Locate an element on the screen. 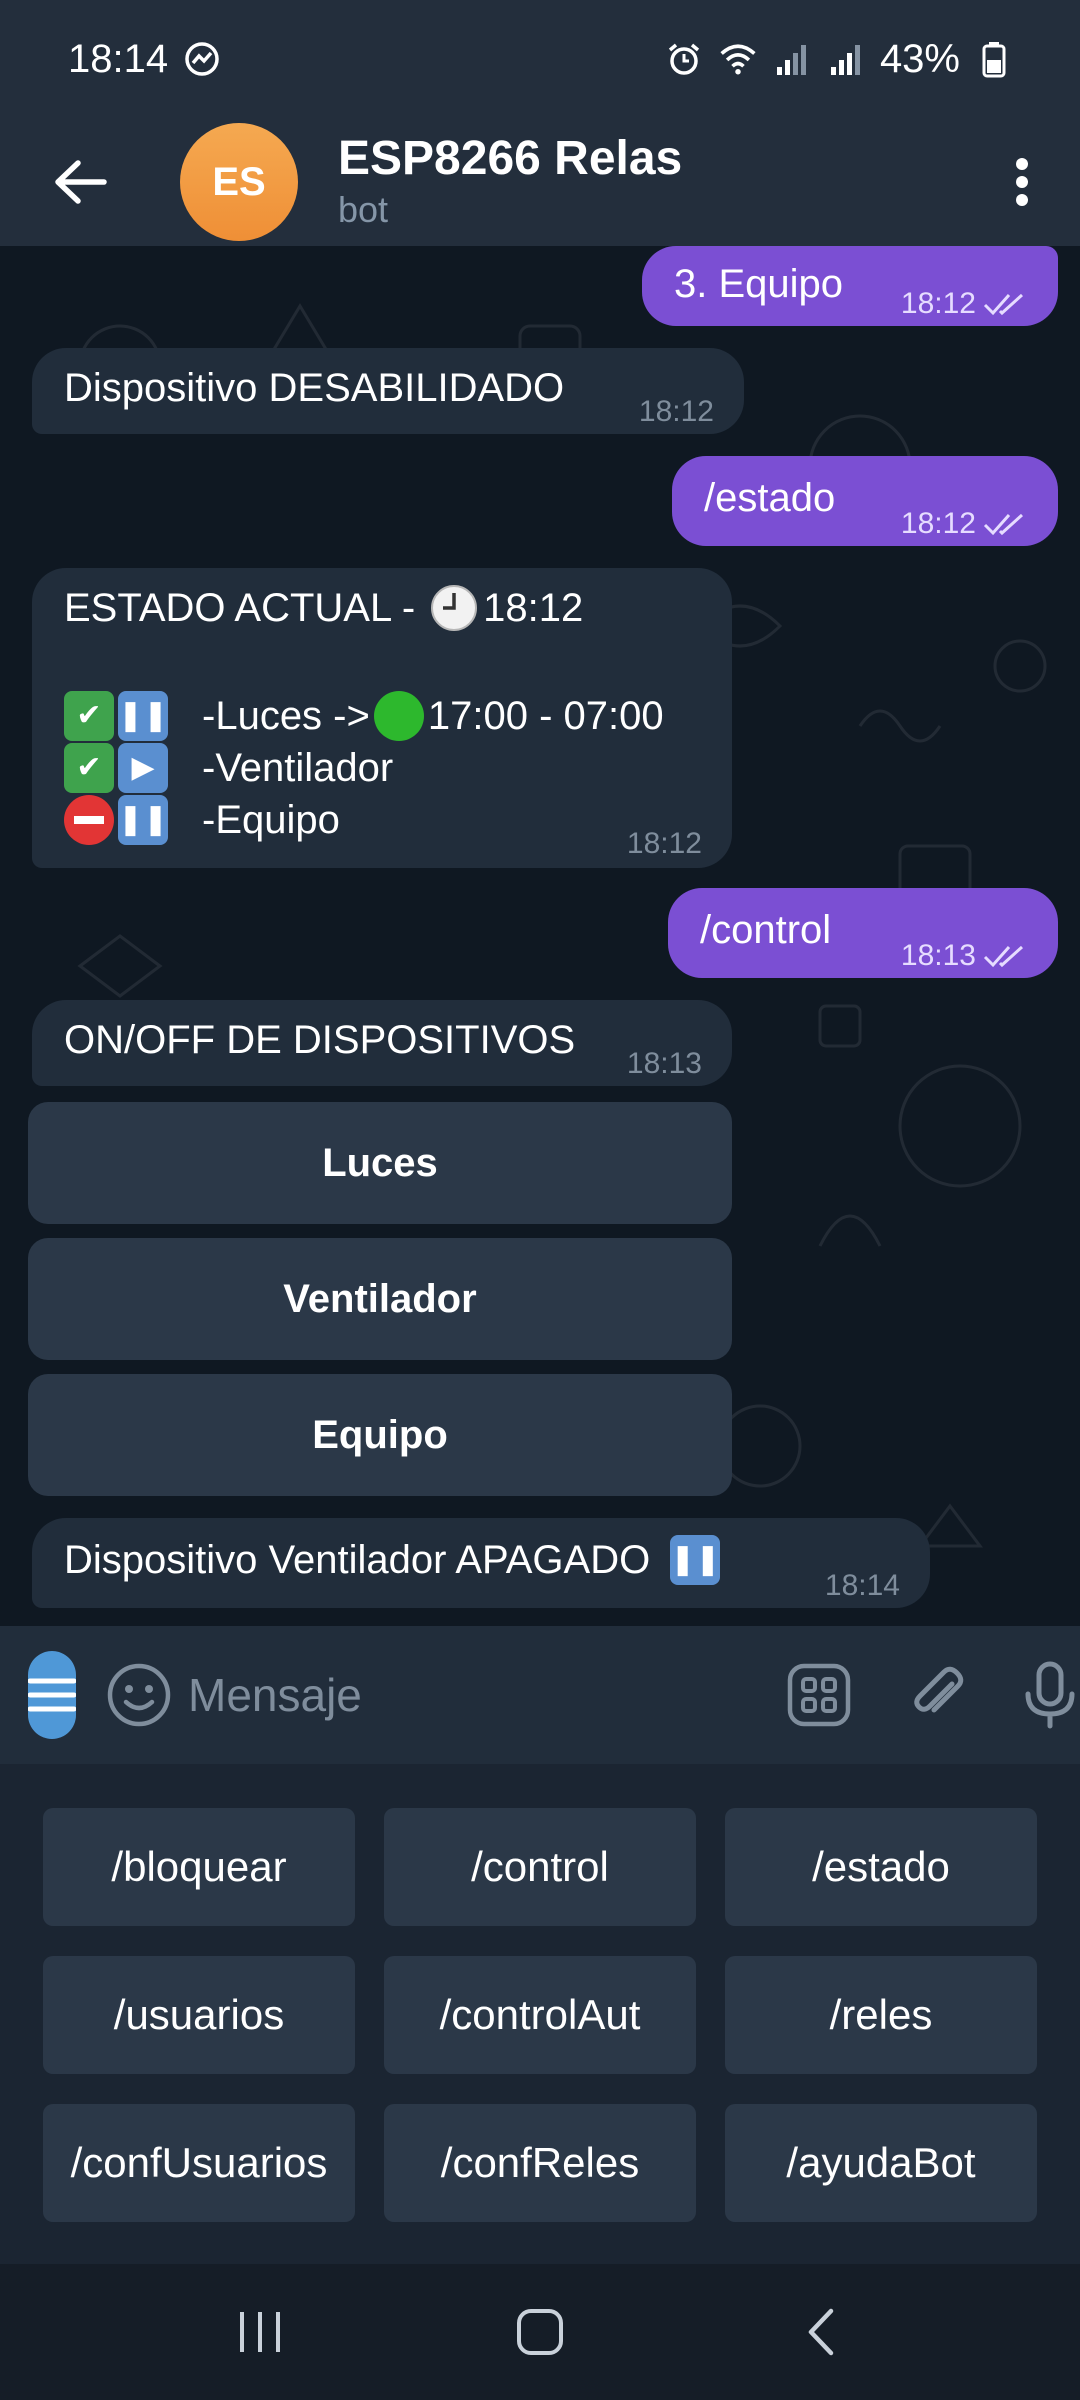 Image resolution: width=1080 pixels, height=2400 pixels. keyboard-toggle-button is located at coordinates (819, 1695).